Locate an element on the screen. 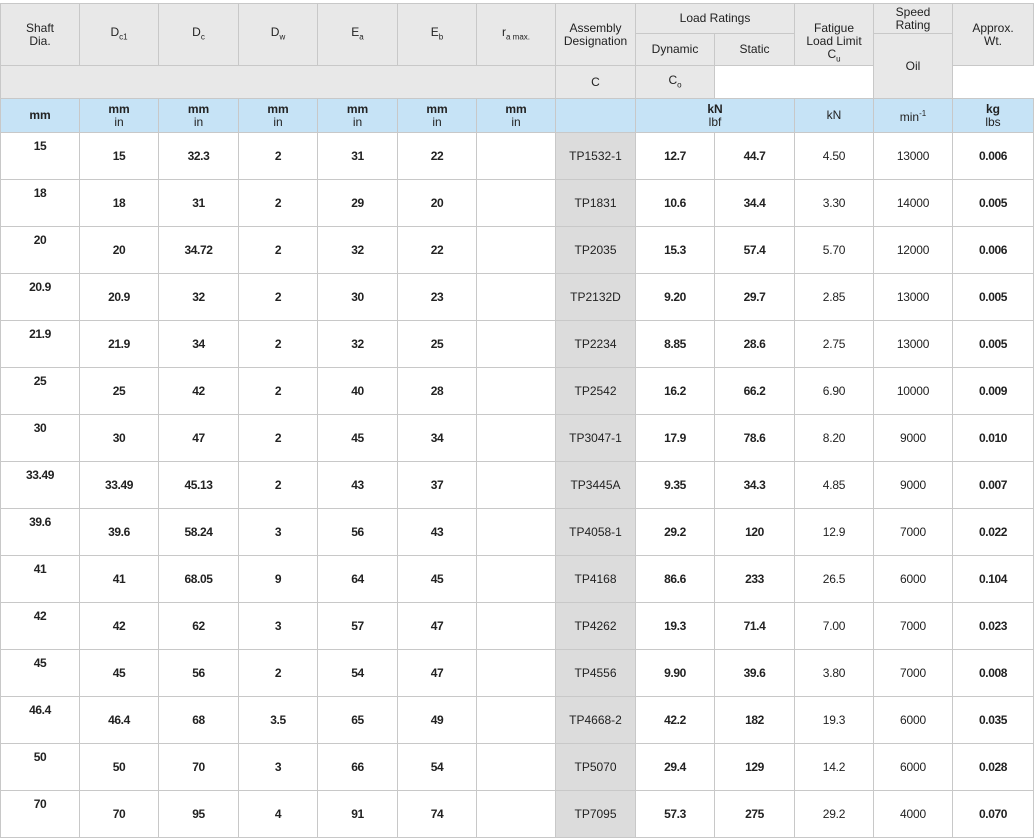 The height and width of the screenshot is (838, 1034). cell-shaft-dia: 70 is located at coordinates (40, 814).